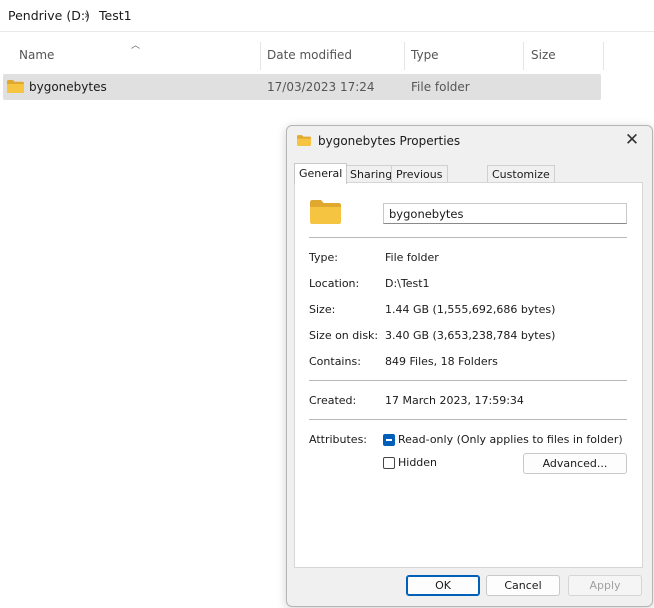  Describe the element at coordinates (68, 87) in the screenshot. I see `file-name: bygonebytes` at that location.